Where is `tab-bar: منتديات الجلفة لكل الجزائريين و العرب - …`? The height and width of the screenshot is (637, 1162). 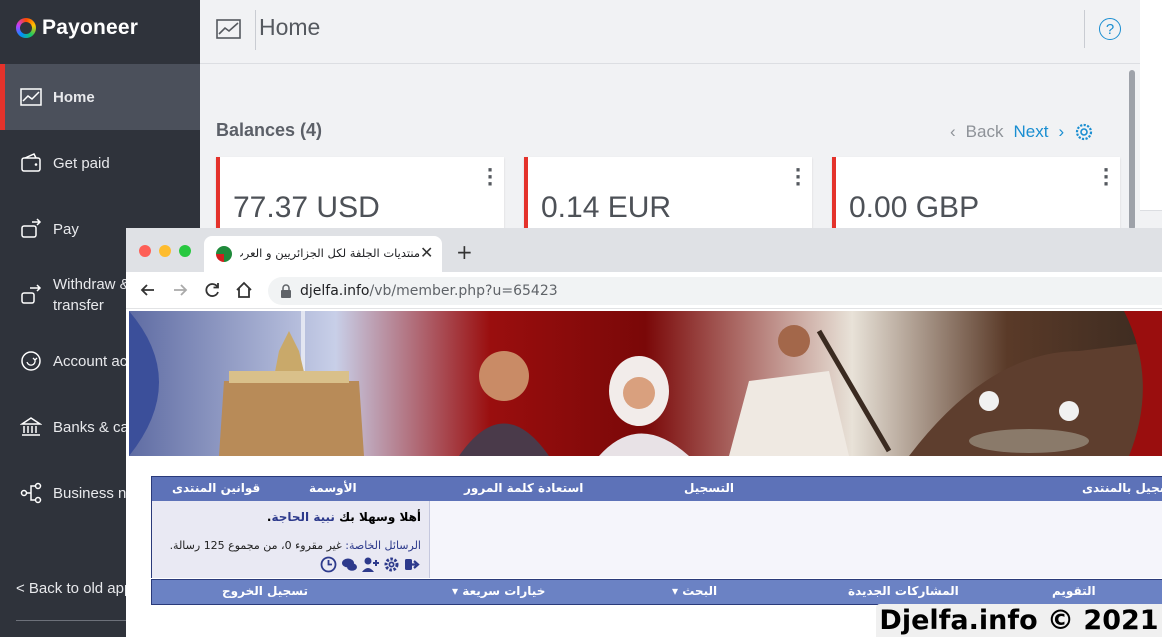
tab-bar: منتديات الجلفة لكل الجزائريين و العرب - … is located at coordinates (644, 250).